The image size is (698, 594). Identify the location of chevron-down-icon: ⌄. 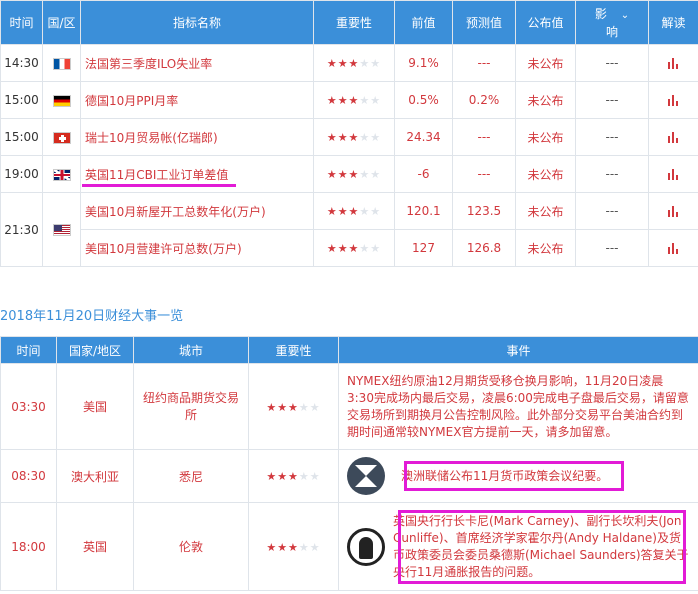
(625, 15).